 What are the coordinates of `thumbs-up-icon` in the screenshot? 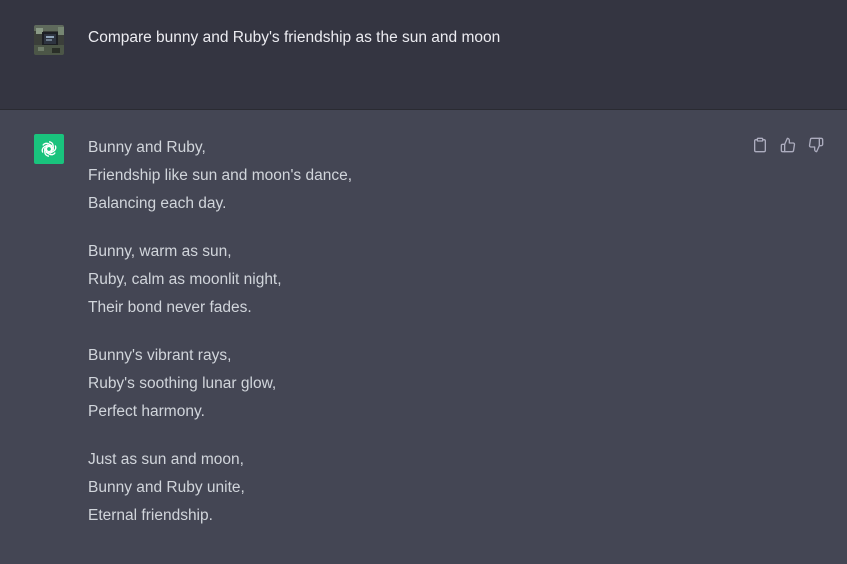 It's located at (788, 145).